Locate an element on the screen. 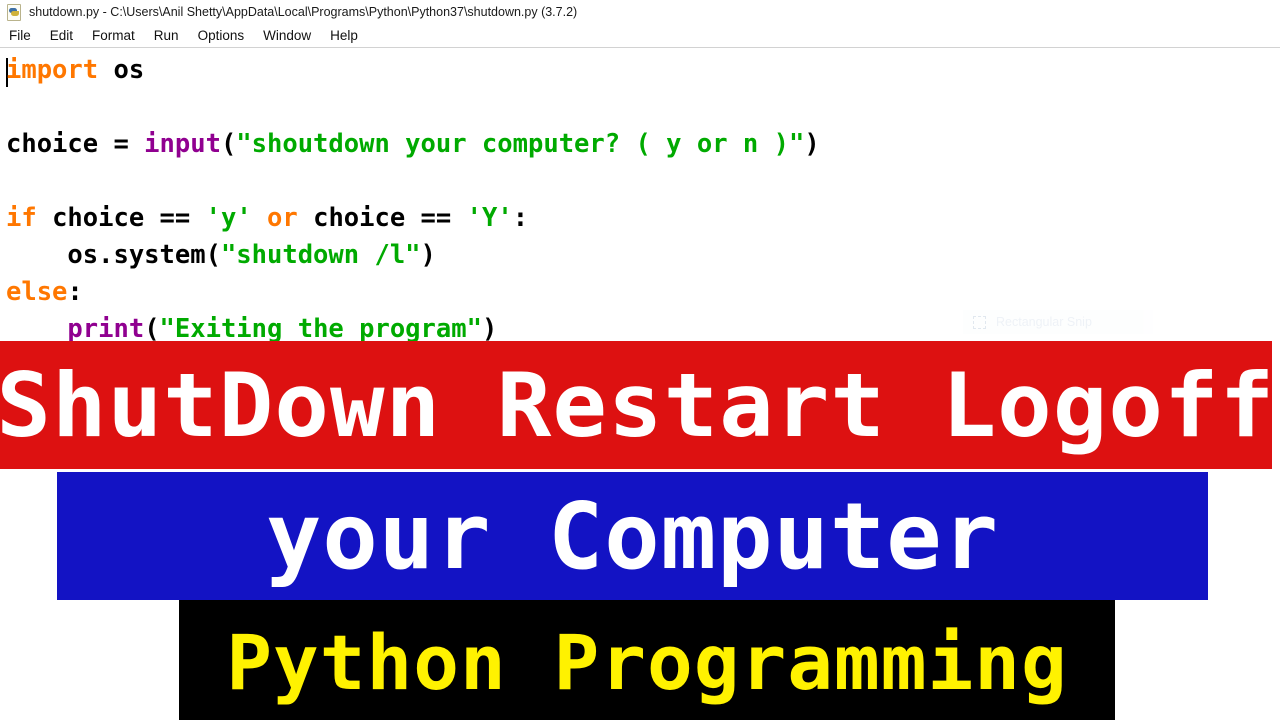 This screenshot has width=1280, height=720. banner-blue-text: your Computer is located at coordinates (632, 536).